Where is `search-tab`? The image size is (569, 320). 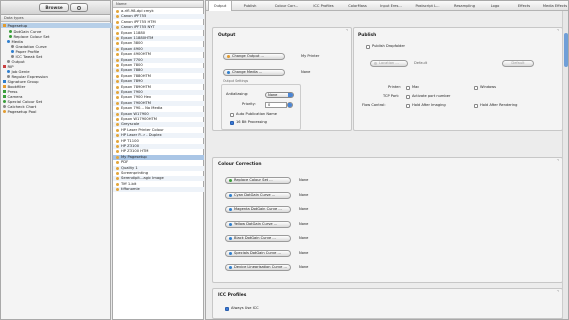 search-tab is located at coordinates (79, 7).